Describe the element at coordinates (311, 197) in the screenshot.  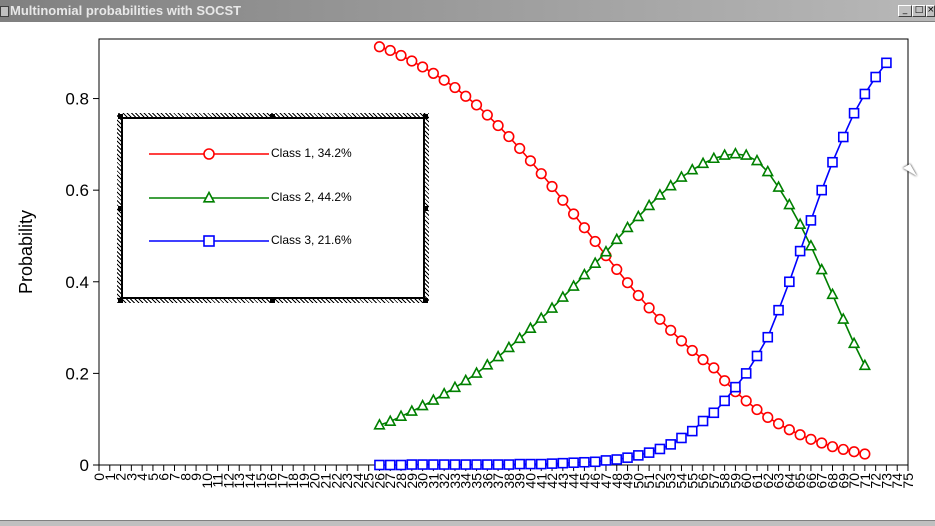
I see `legend-label: Class 2, 44.2%` at that location.